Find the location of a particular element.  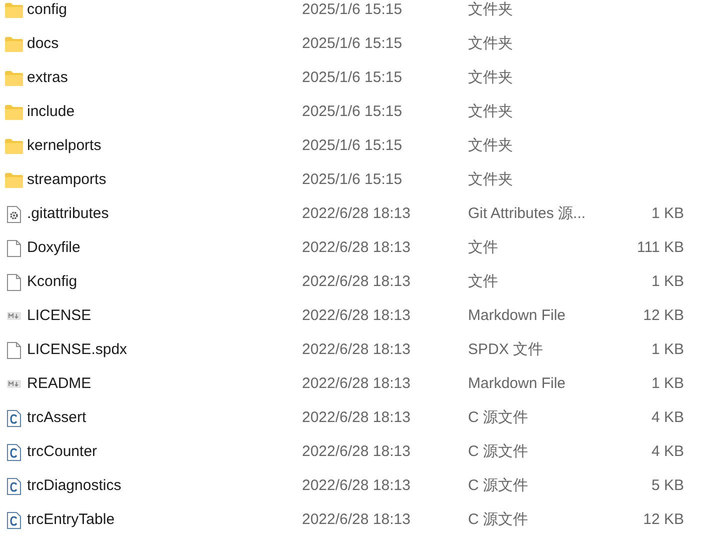

file-size: 5 KB is located at coordinates (667, 485).